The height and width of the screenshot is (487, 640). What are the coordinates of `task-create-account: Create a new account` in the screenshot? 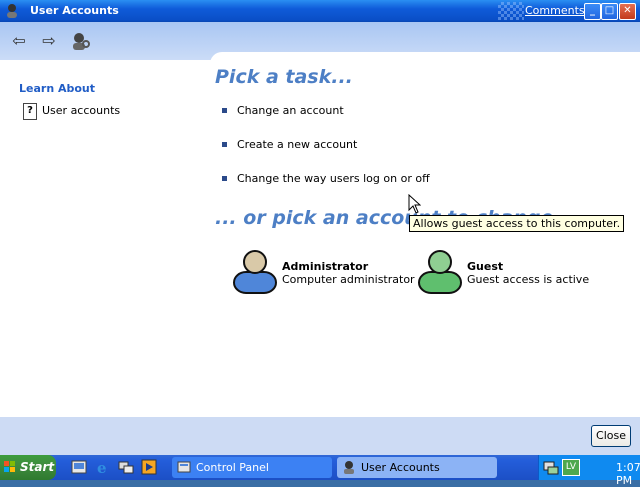 It's located at (289, 145).